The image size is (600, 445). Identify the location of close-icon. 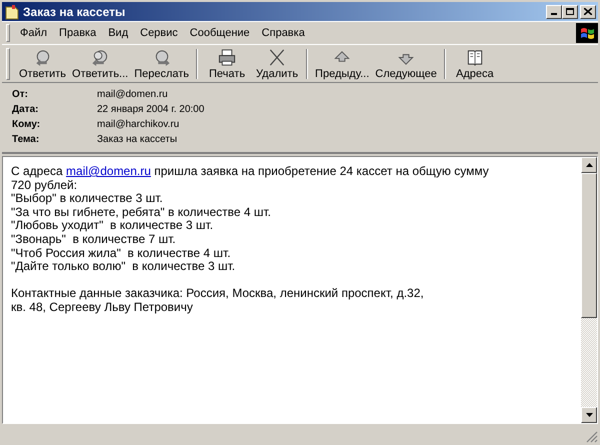
(588, 11).